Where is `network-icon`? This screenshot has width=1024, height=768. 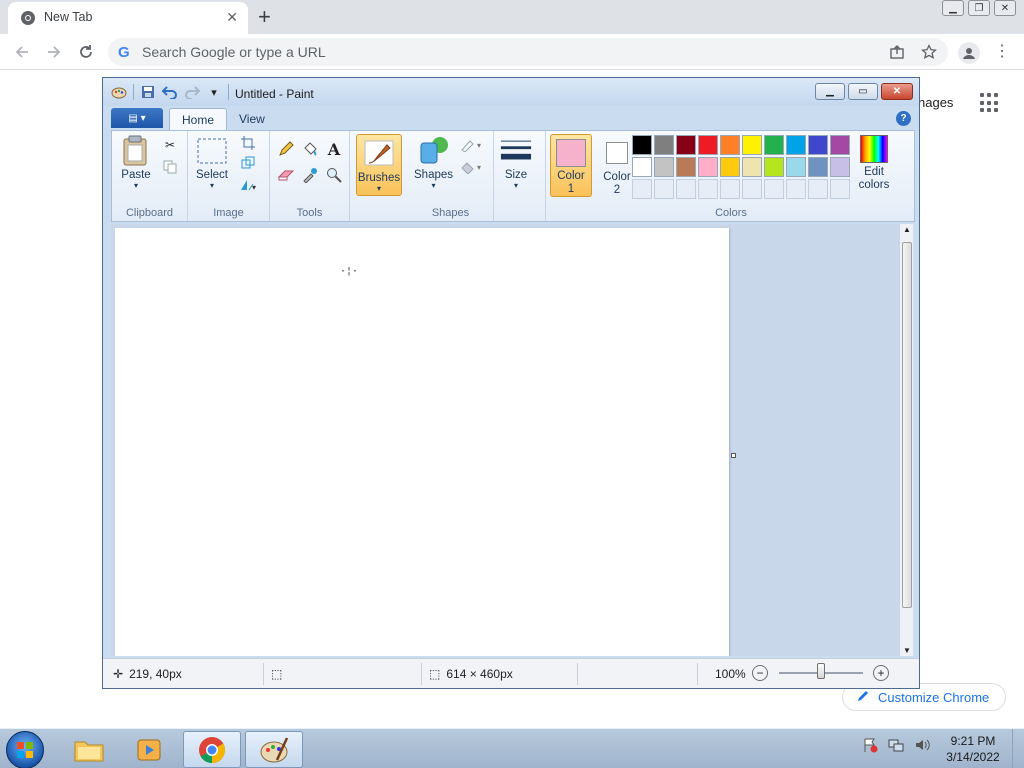 network-icon is located at coordinates (896, 745).